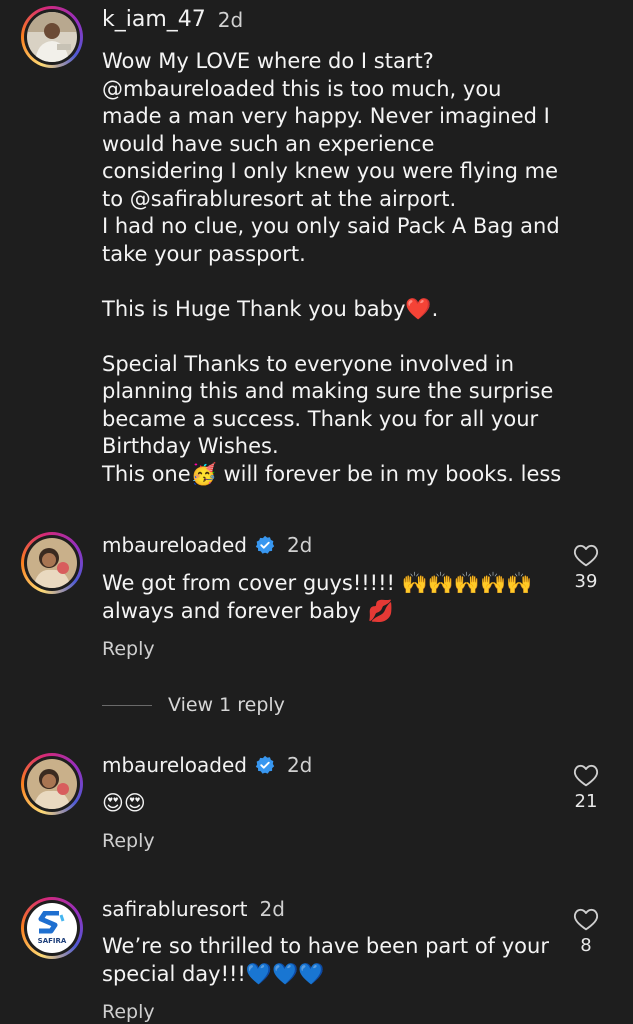 This screenshot has height=1024, width=633. What do you see at coordinates (586, 787) in the screenshot?
I see `like-button: 21` at bounding box center [586, 787].